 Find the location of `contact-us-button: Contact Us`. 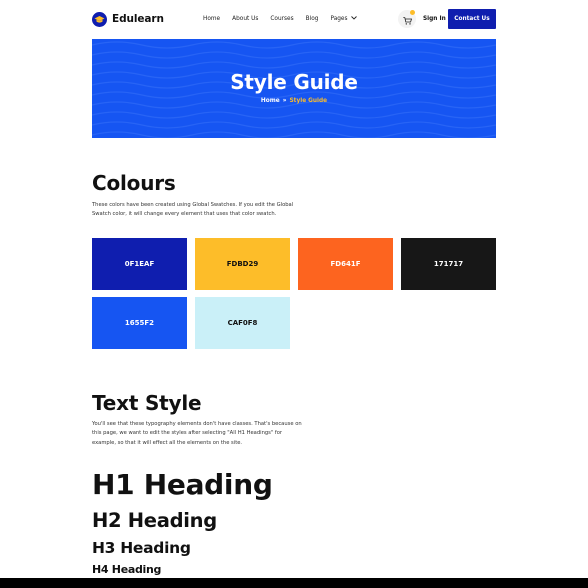

contact-us-button: Contact Us is located at coordinates (472, 19).